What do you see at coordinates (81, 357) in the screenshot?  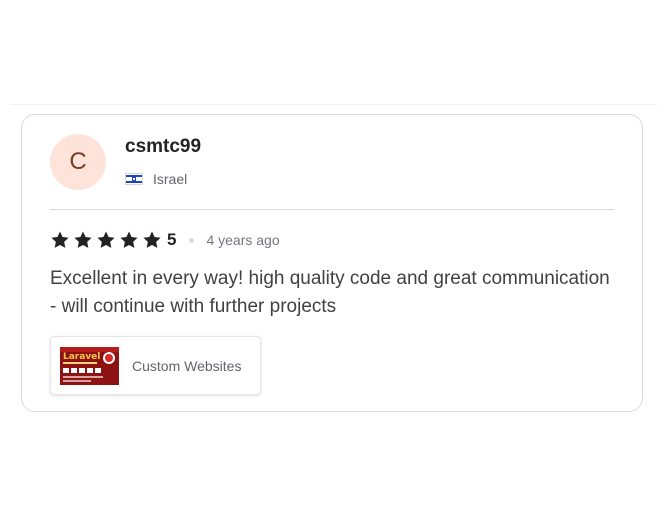 I see `gig-thumbnail-label: Laravel` at bounding box center [81, 357].